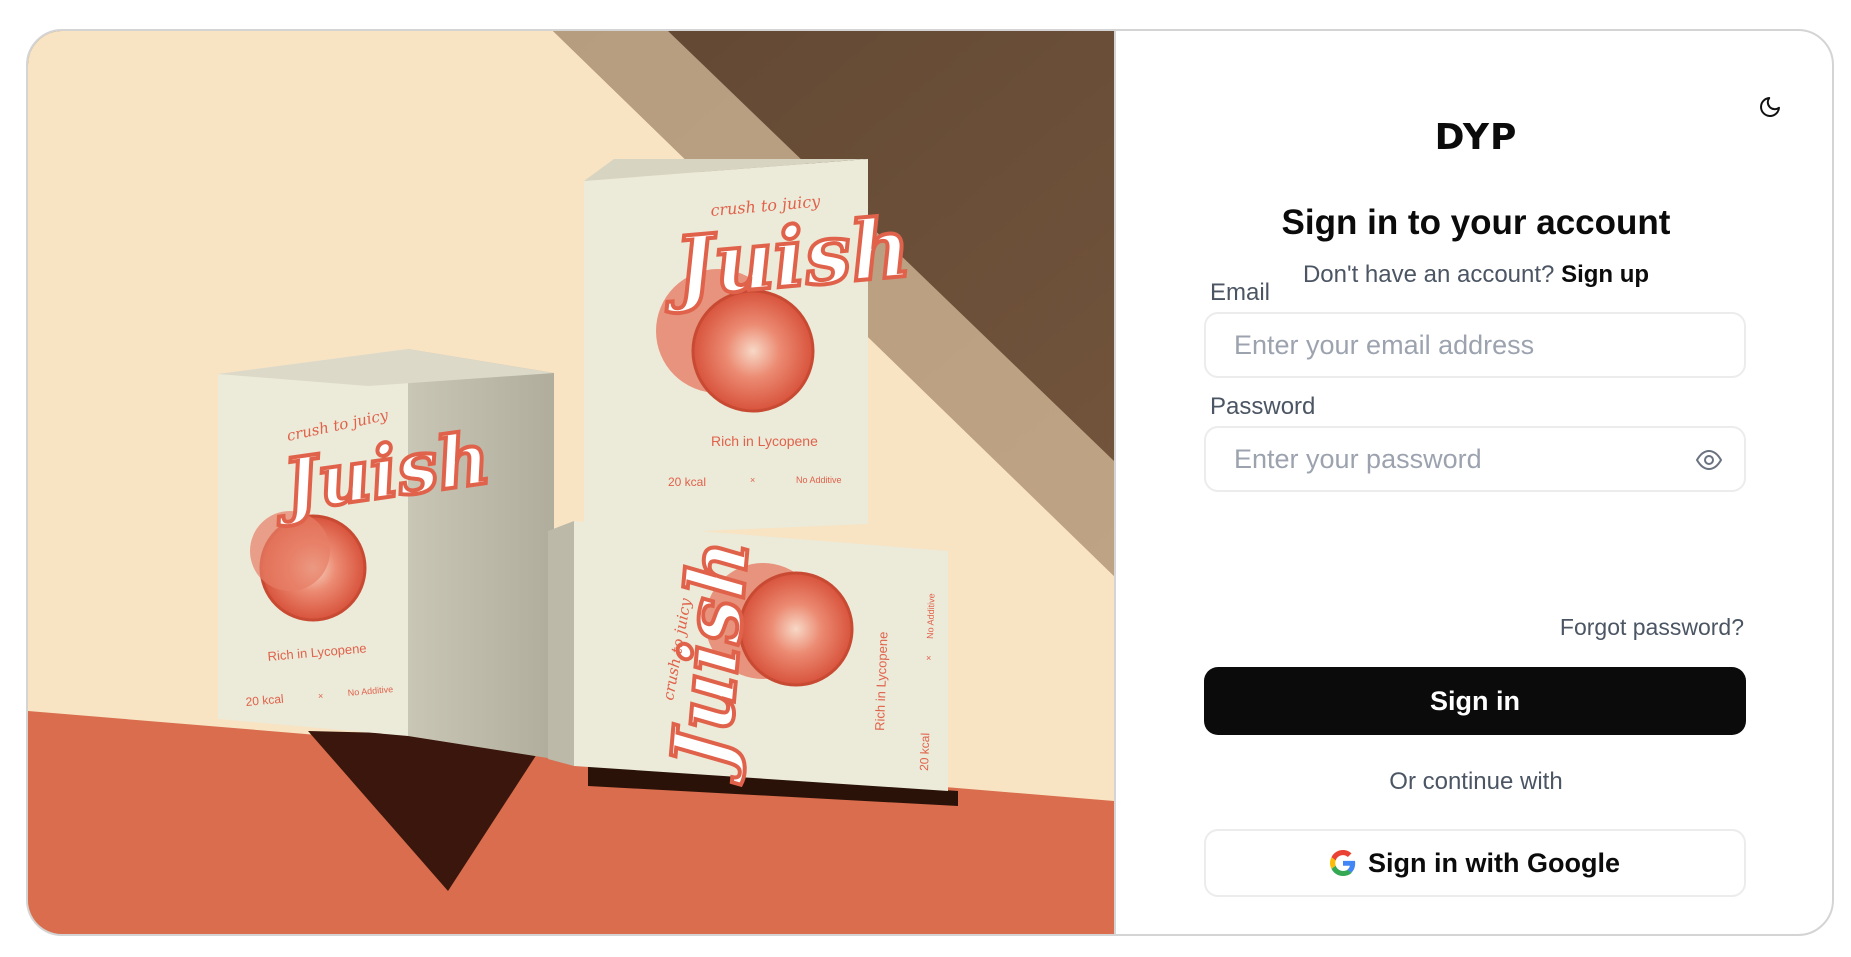  Describe the element at coordinates (1605, 274) in the screenshot. I see `signup-link: Sign up` at that location.